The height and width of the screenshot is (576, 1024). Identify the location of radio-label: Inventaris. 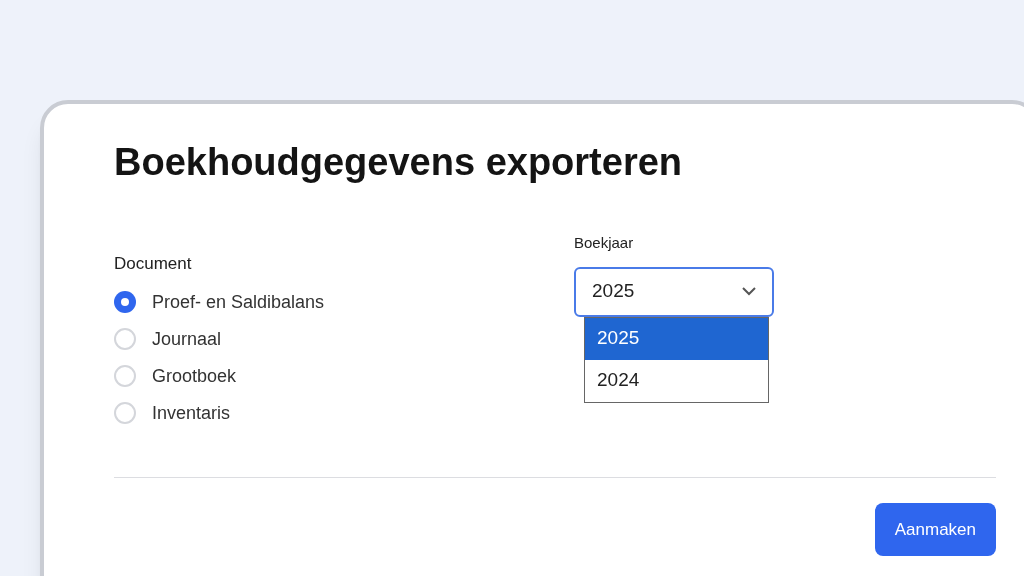
(191, 413).